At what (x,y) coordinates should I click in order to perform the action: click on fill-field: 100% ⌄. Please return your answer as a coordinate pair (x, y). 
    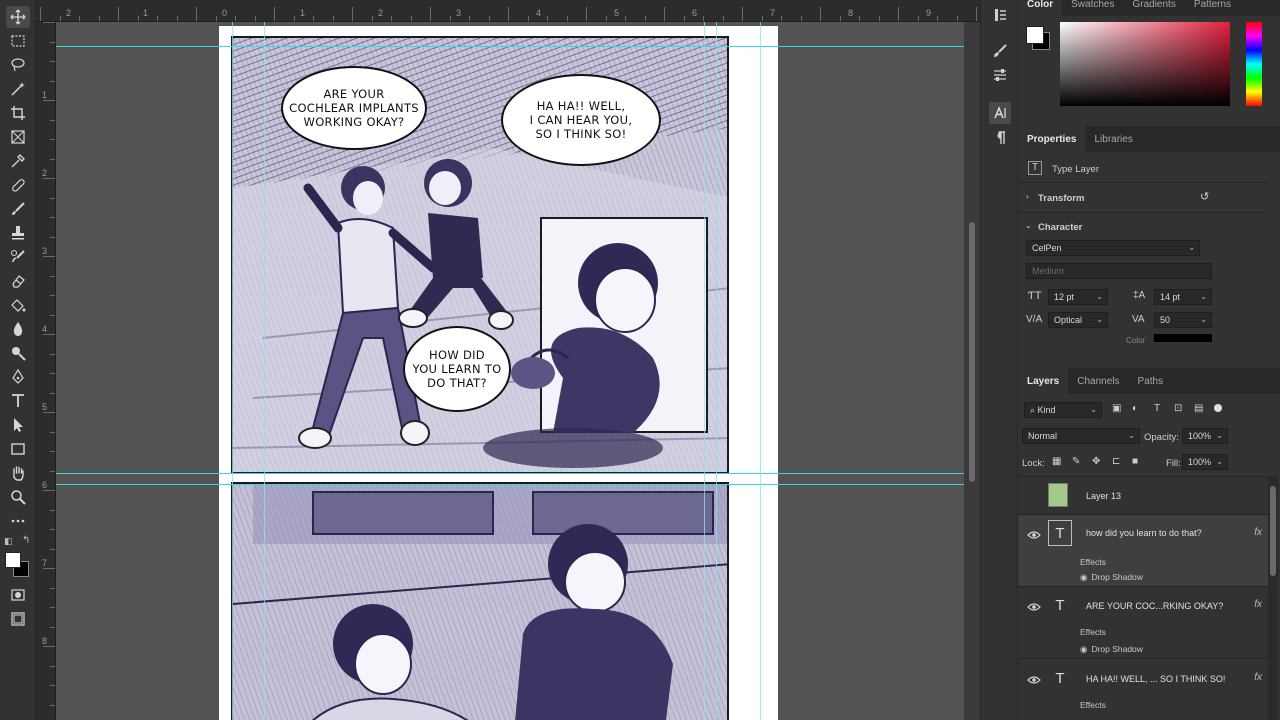
    Looking at the image, I should click on (1205, 462).